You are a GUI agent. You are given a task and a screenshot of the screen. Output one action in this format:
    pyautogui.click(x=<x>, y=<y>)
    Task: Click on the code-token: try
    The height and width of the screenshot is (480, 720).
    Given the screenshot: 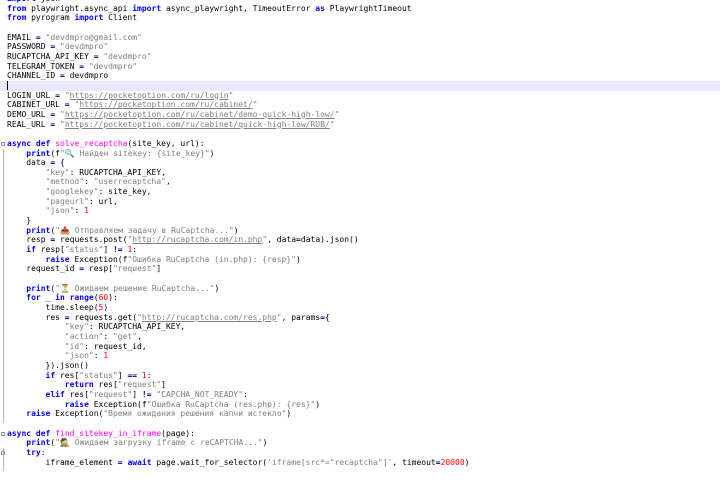 What is the action you would take?
    pyautogui.click(x=33, y=452)
    